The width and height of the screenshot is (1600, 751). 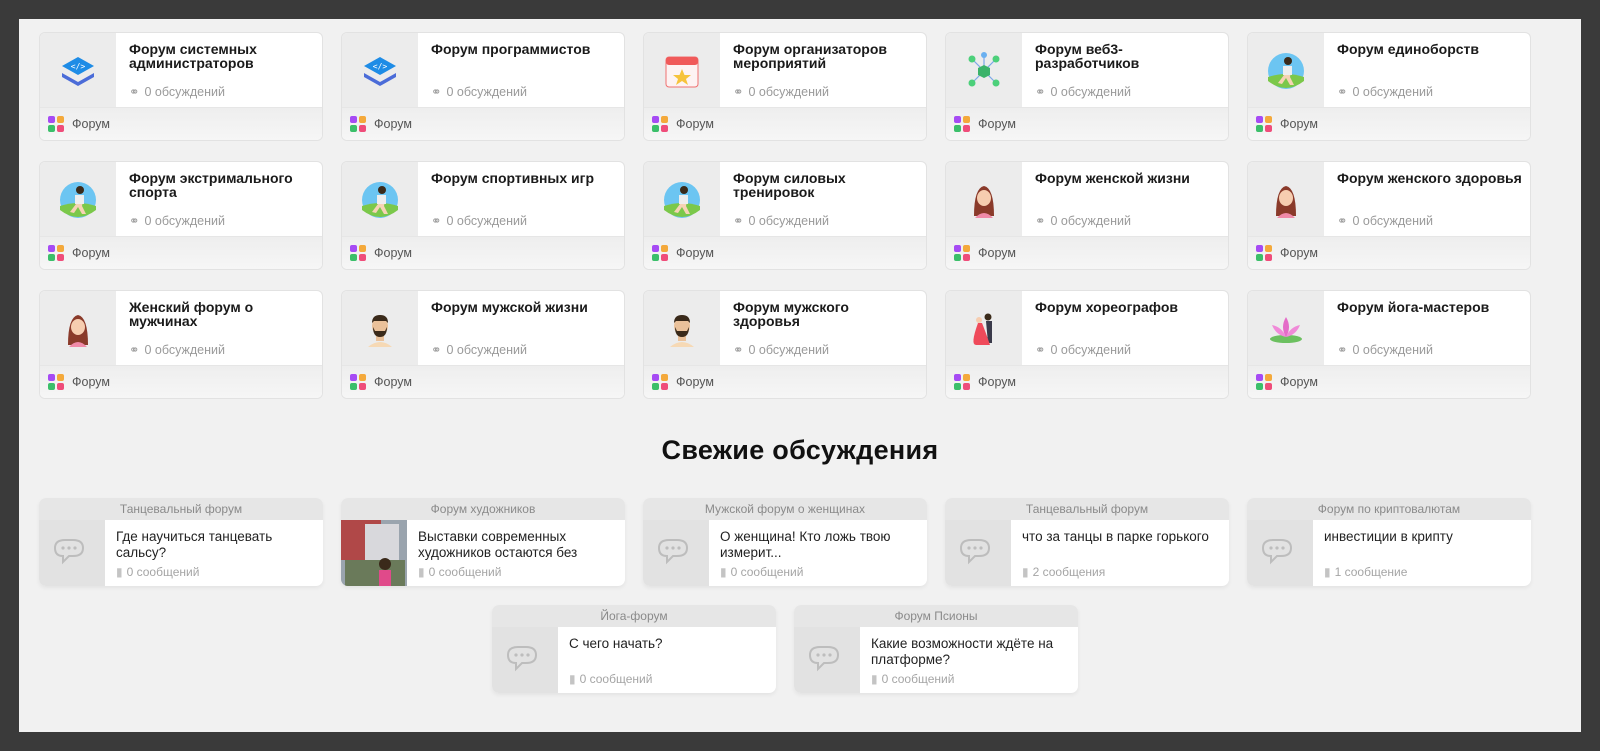 I want to click on forum-title: Форум веб3-разработчиков, so click(x=1087, y=56).